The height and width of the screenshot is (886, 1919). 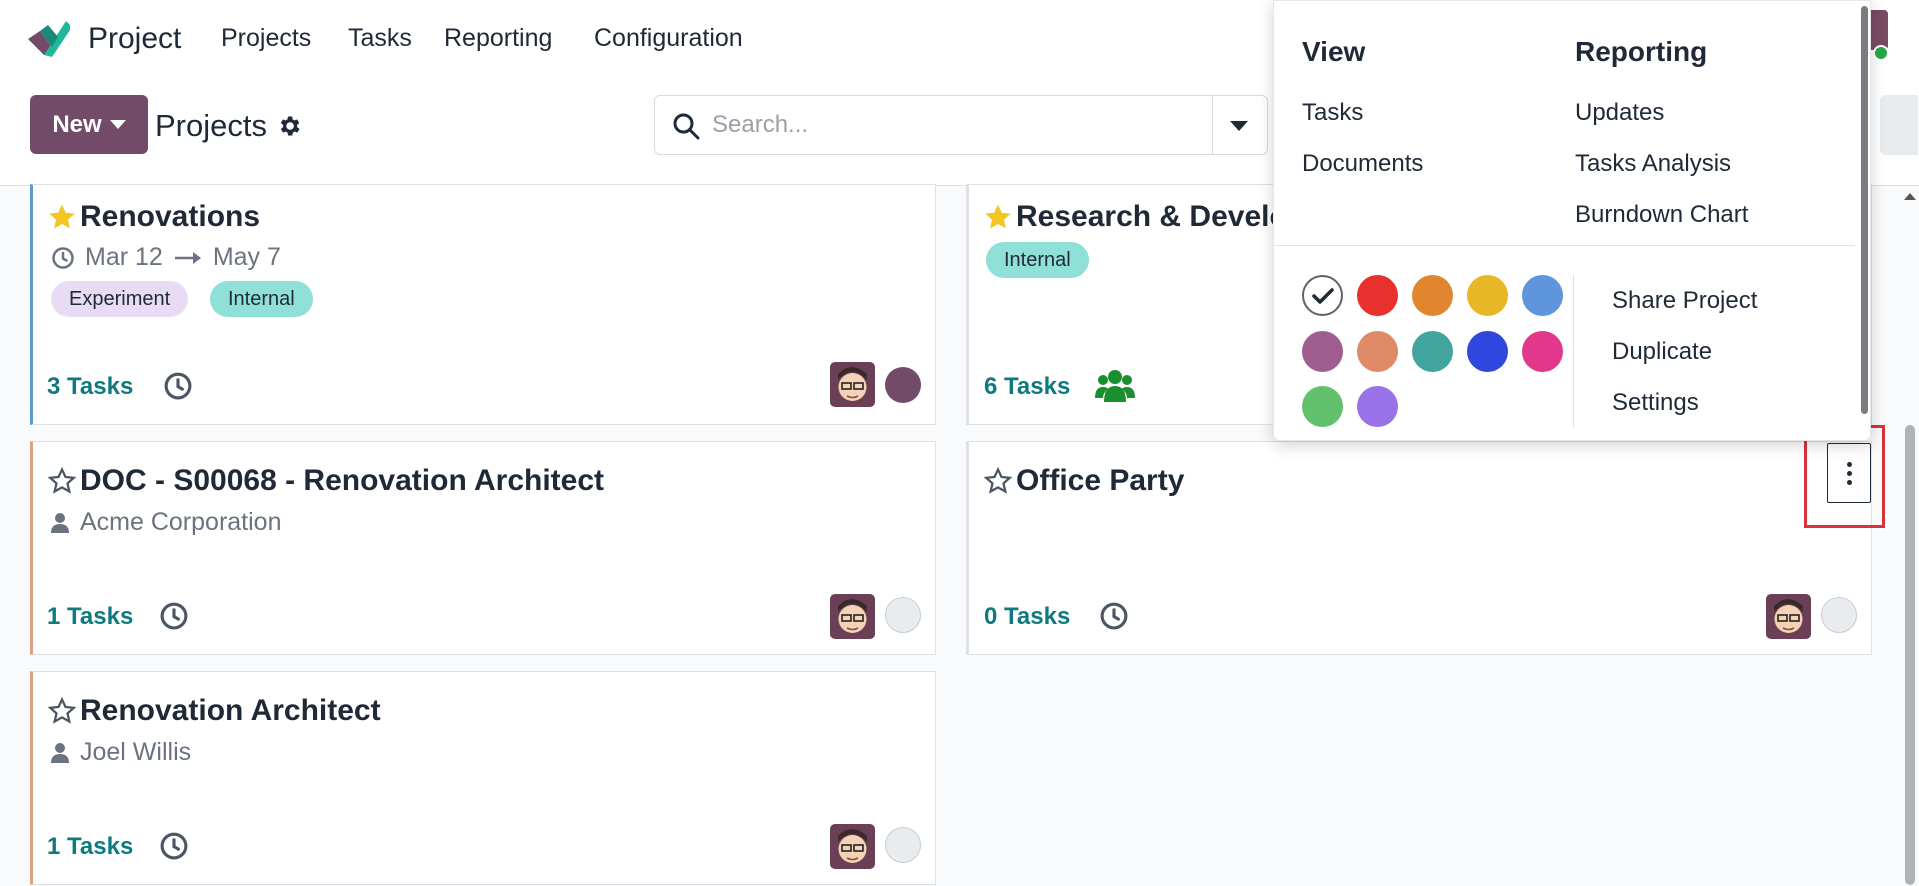 I want to click on tasks-count-link: 0 Tasks, so click(x=1027, y=617).